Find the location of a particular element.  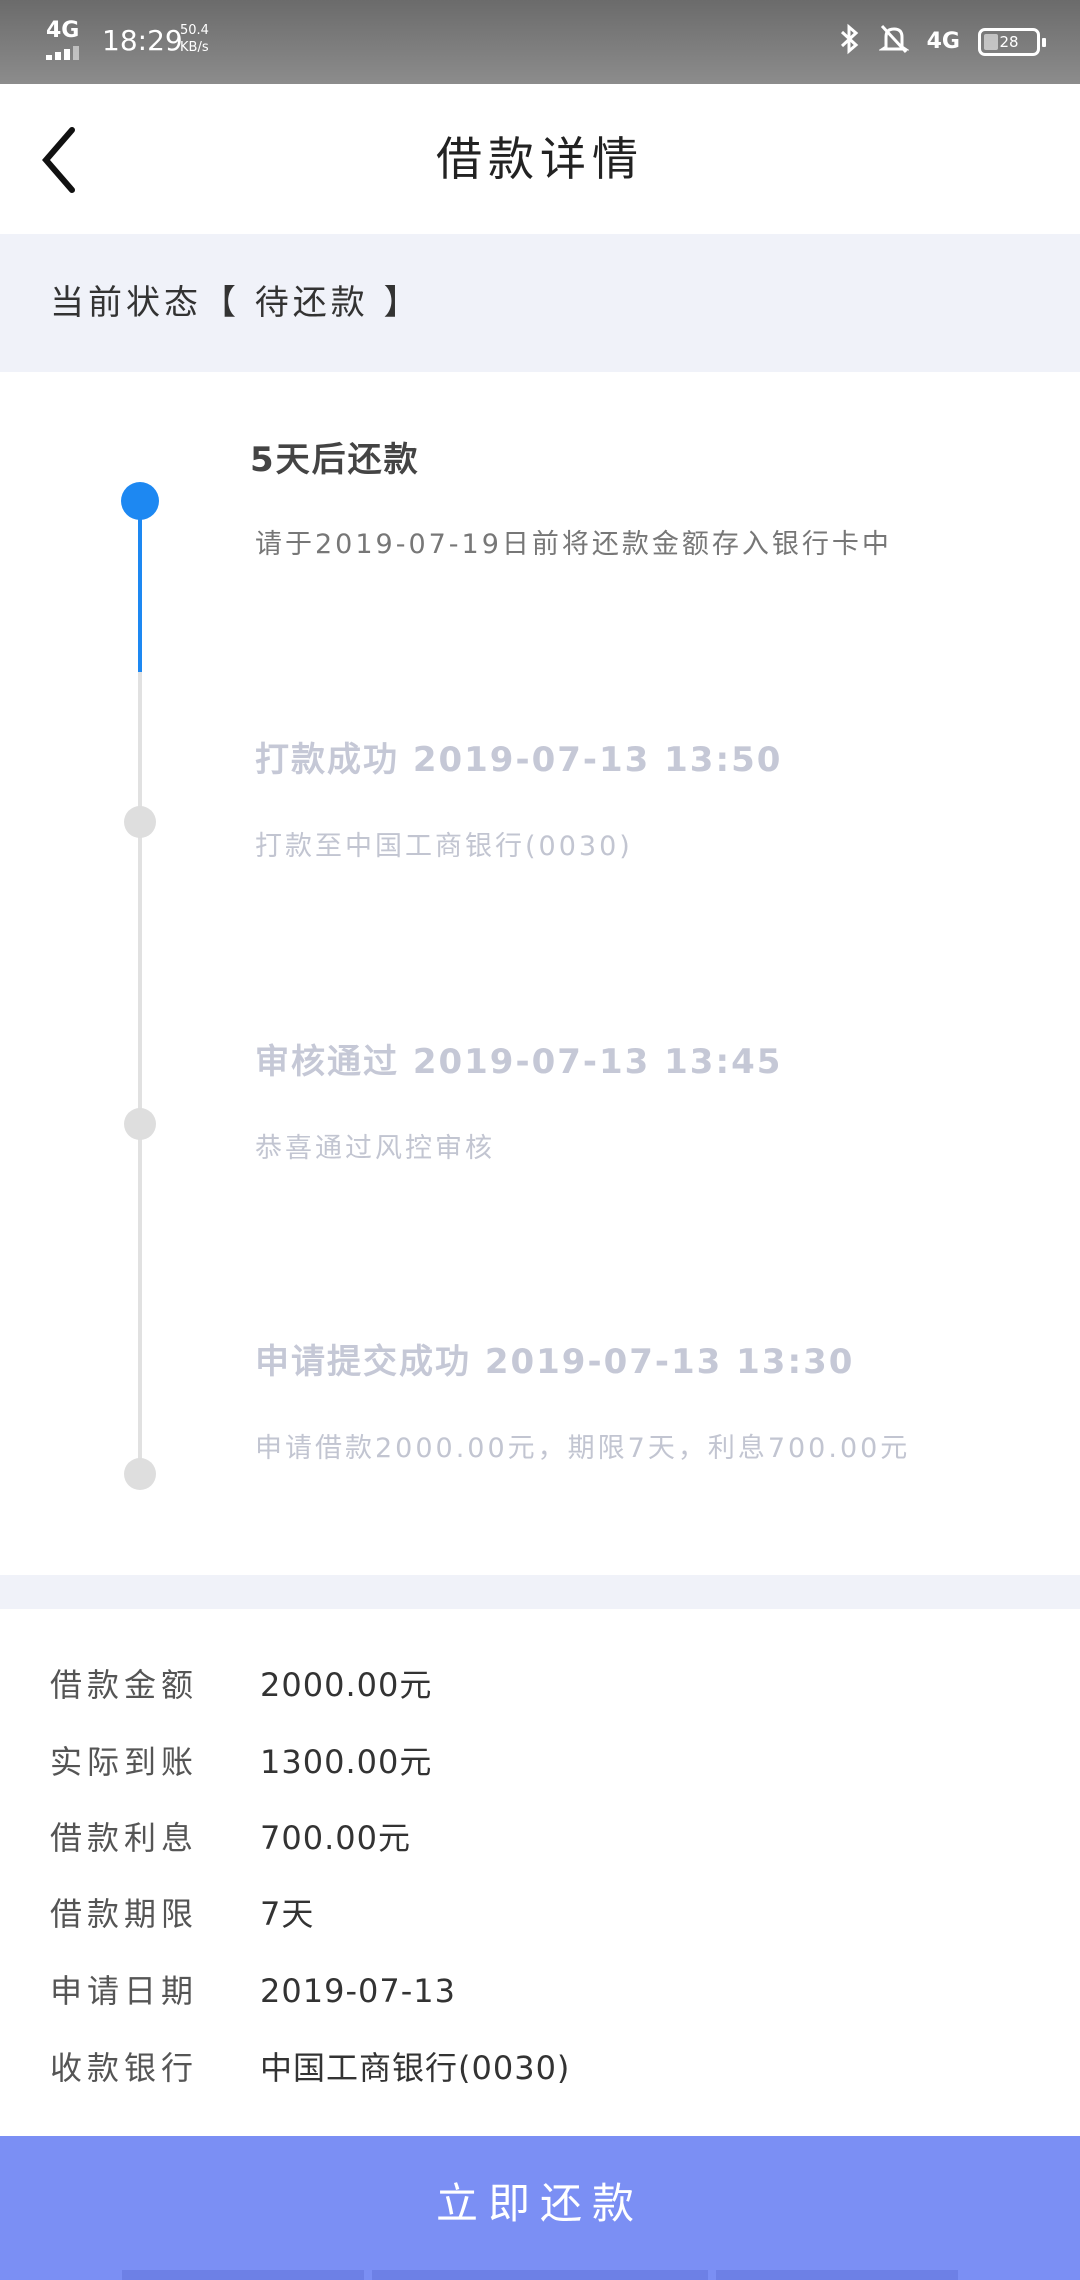

timeline-step-desc: 申请借款2000.00元，期限7天，利息700.00元 is located at coordinates (583, 1448).